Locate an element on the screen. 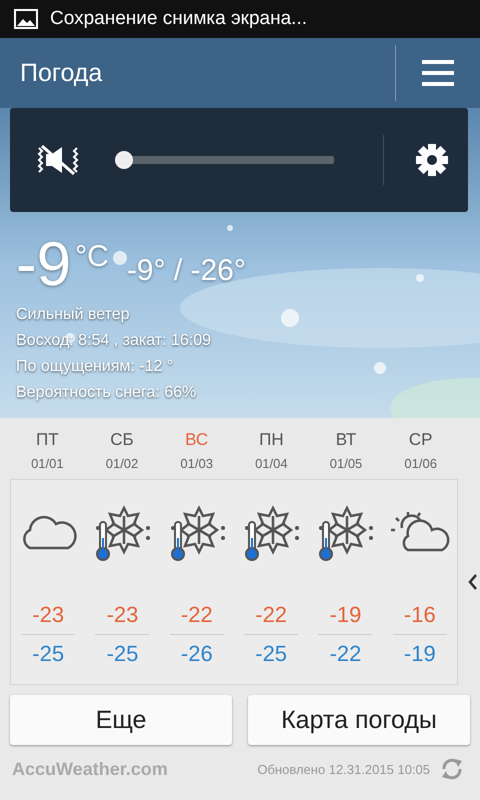 This screenshot has height=800, width=480. menu-icon is located at coordinates (438, 73).